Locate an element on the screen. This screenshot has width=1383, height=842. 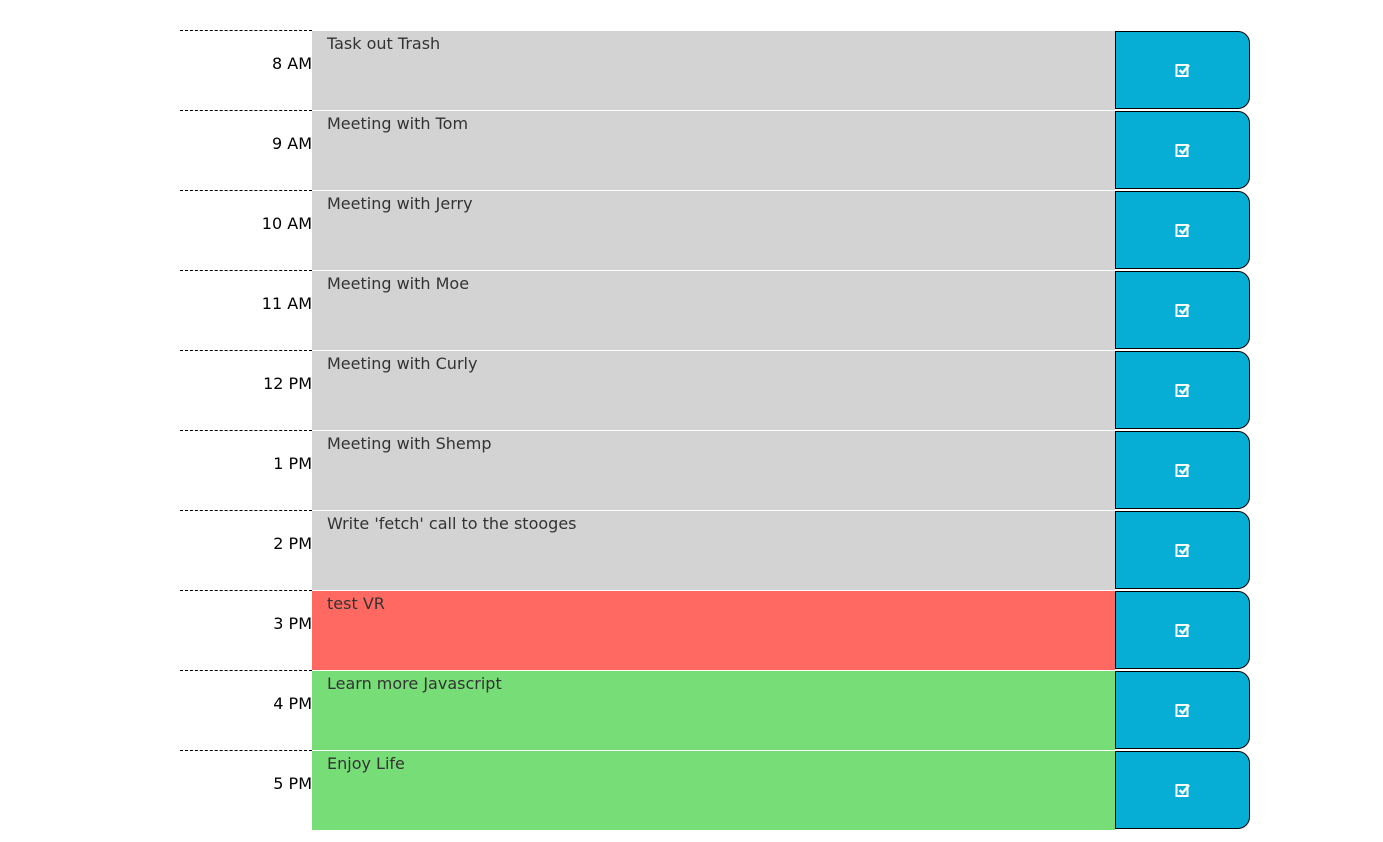
event-description: Meeting with Tom is located at coordinates (713, 150).